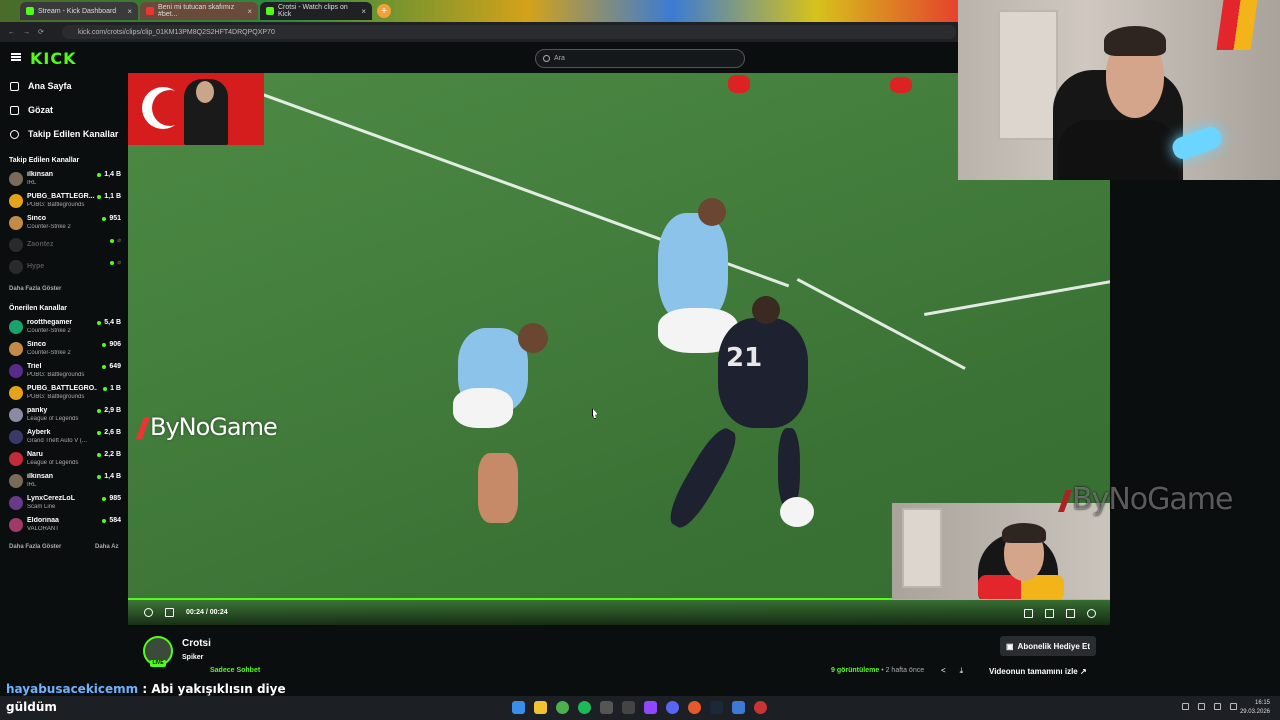 Image resolution: width=1280 pixels, height=720 pixels. I want to click on sidebar-channel-item: Sinco Counter-Strike 2 906, so click(65, 350).